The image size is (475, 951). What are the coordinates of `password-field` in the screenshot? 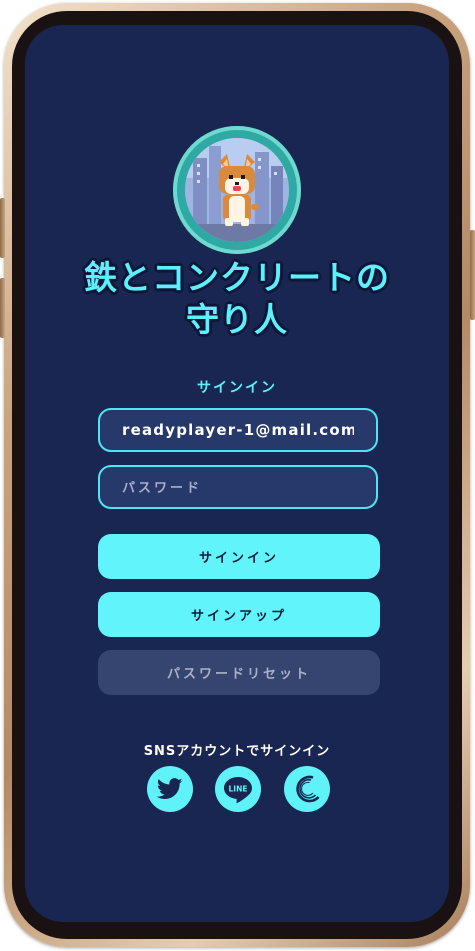 It's located at (238, 487).